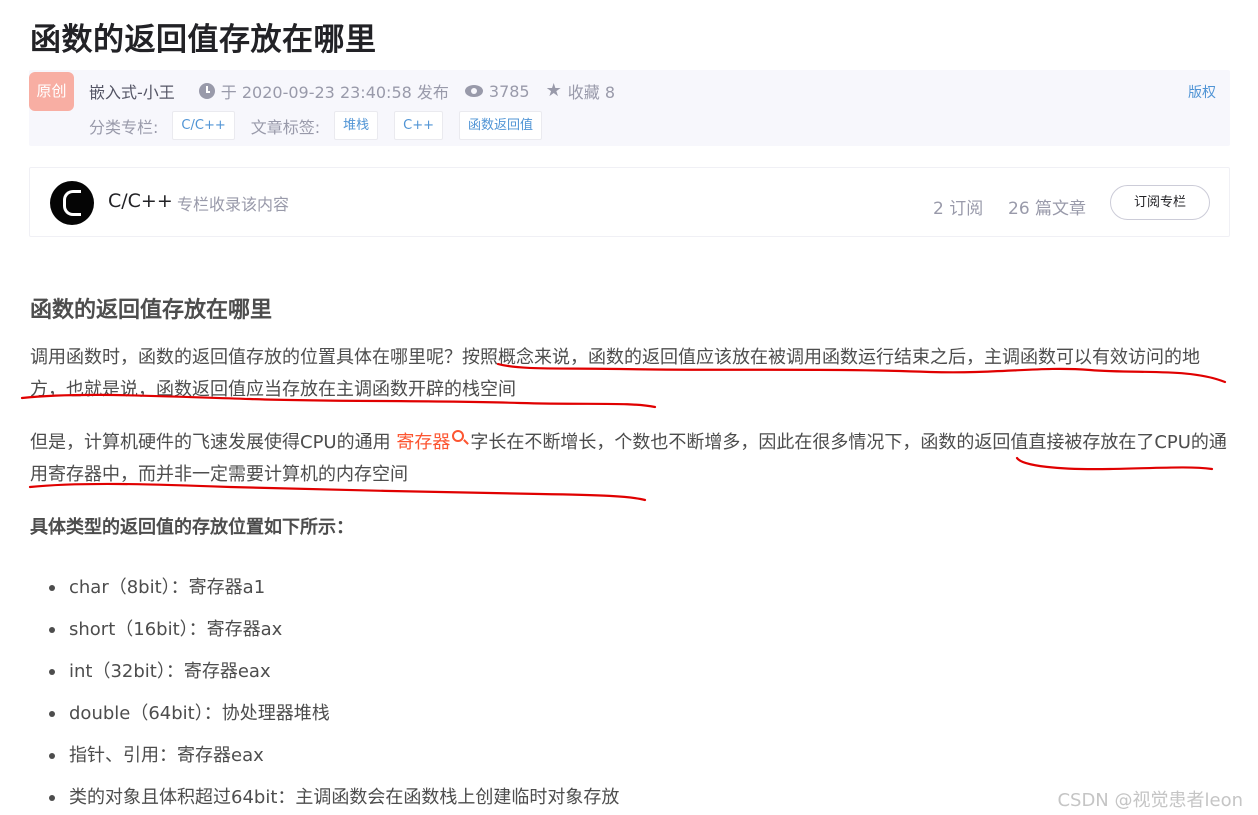 This screenshot has width=1258, height=815. What do you see at coordinates (501, 125) in the screenshot?
I see `tag-function-return: 函数返回值` at bounding box center [501, 125].